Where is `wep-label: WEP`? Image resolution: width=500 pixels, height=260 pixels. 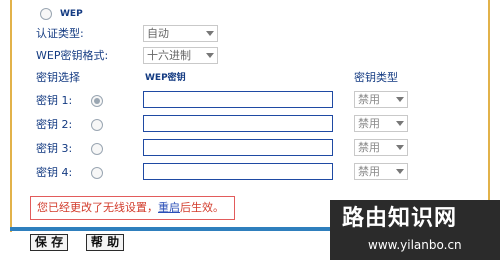
wep-label: WEP is located at coordinates (71, 14).